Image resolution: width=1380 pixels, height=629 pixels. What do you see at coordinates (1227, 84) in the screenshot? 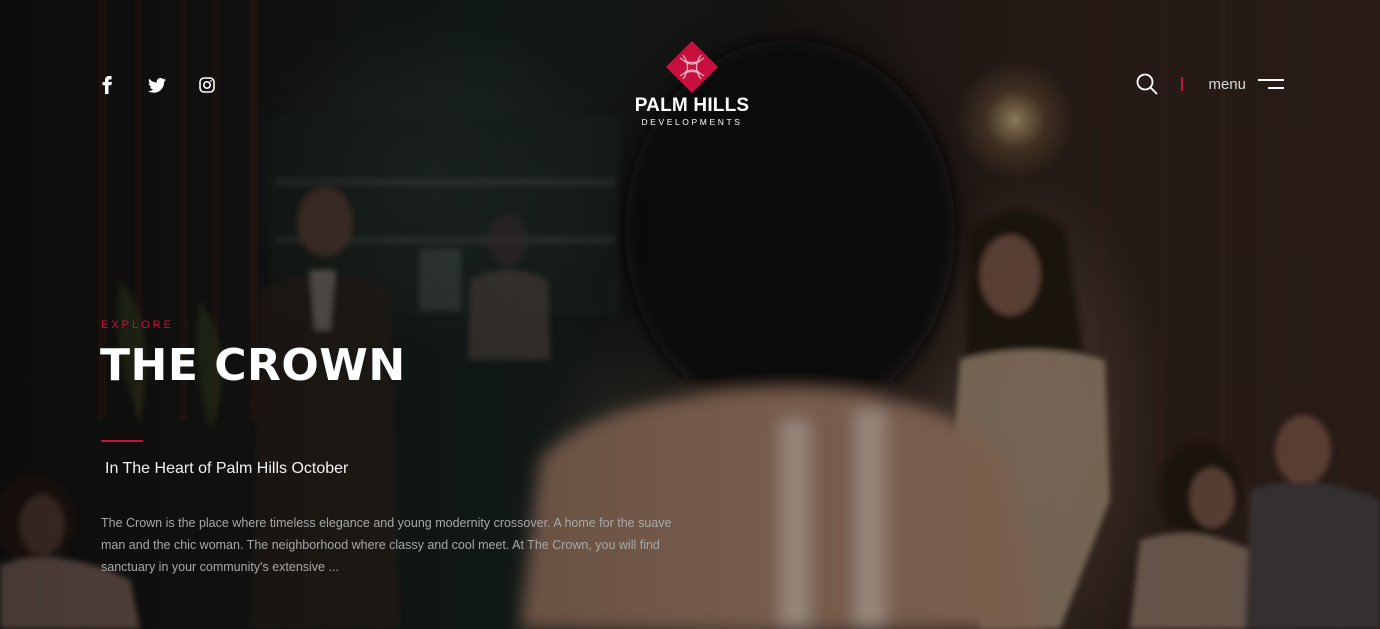
I see `menu-label: menu` at bounding box center [1227, 84].